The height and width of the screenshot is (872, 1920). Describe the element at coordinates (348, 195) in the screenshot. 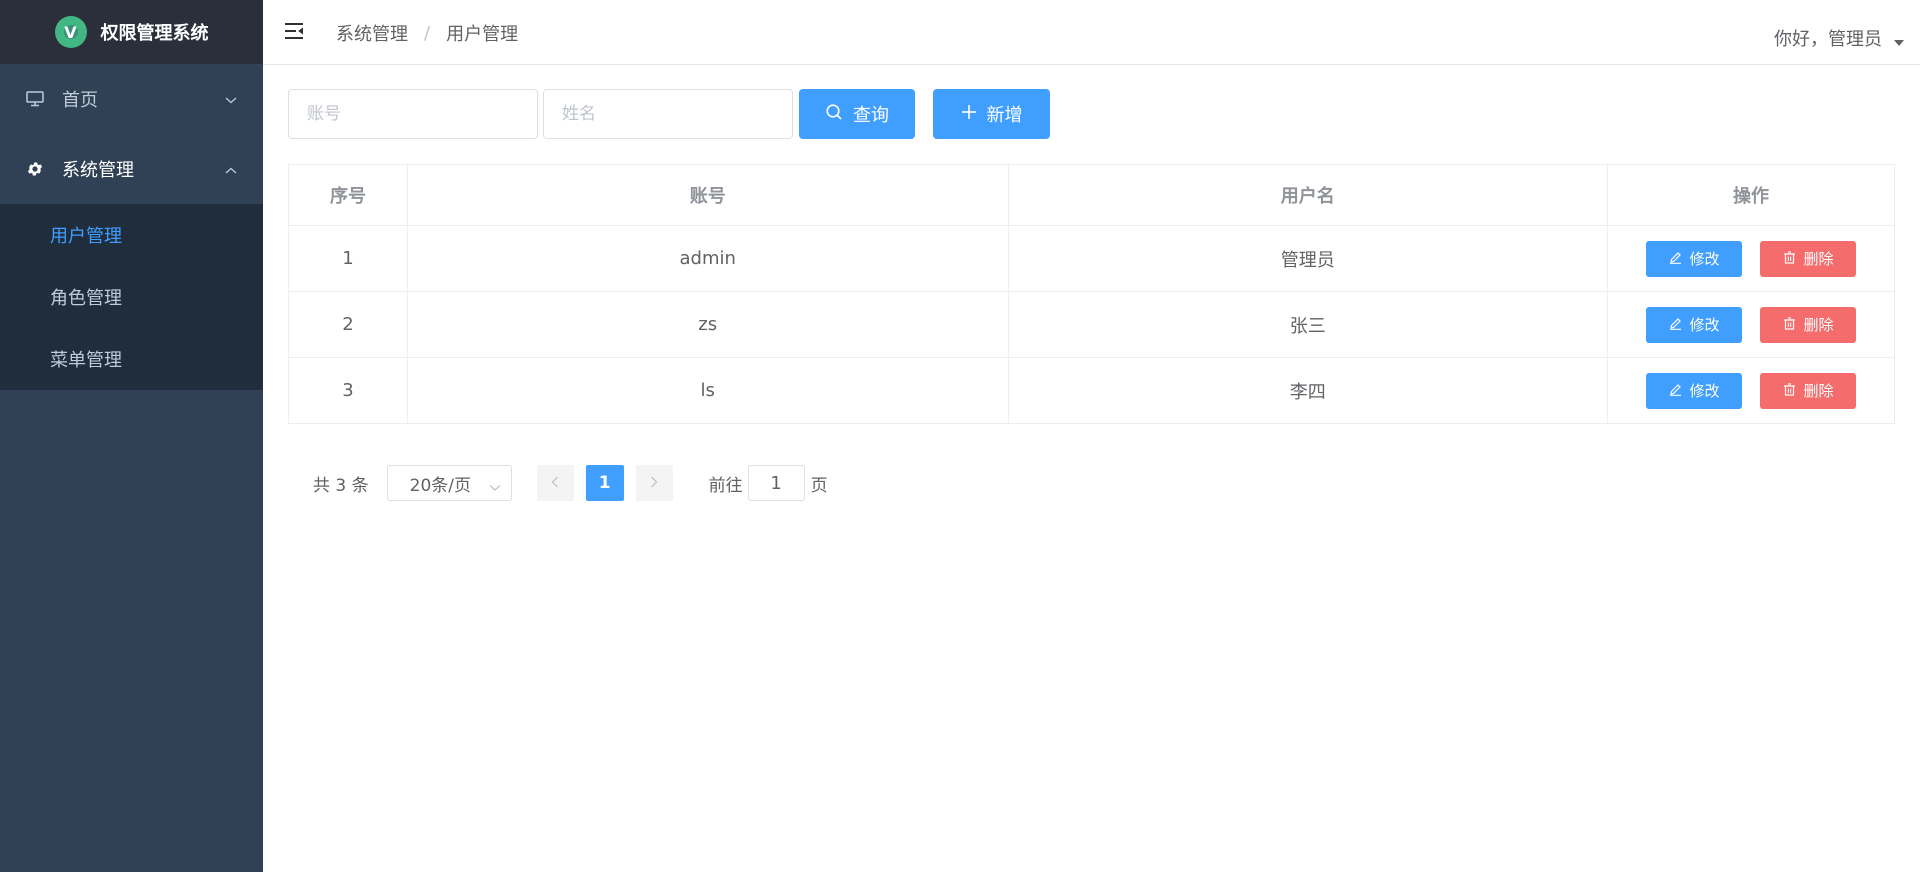

I see `column-header-index: 序号` at that location.